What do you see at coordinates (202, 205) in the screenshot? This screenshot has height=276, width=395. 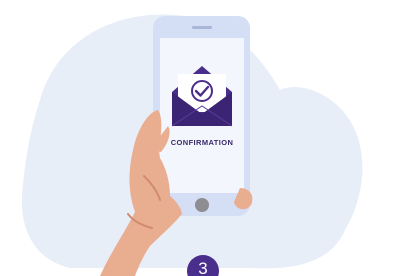 I see `home-button` at bounding box center [202, 205].